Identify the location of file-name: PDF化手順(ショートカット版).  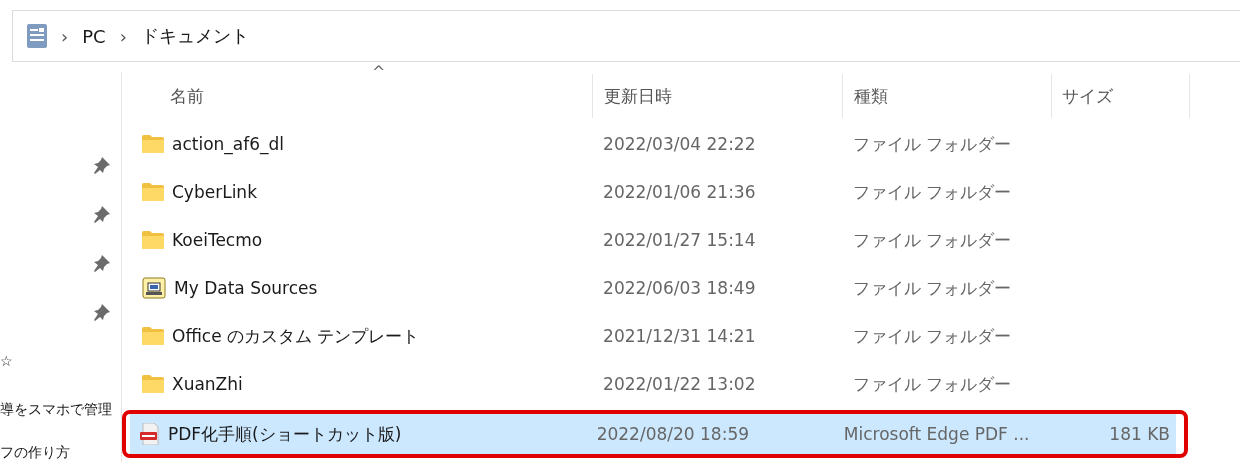
(285, 434).